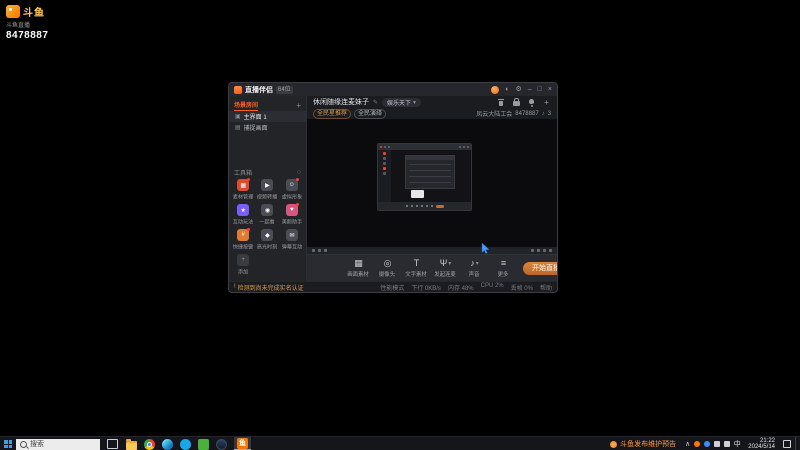 The image size is (800, 450). I want to click on highlight-icon: ◆, so click(267, 235).